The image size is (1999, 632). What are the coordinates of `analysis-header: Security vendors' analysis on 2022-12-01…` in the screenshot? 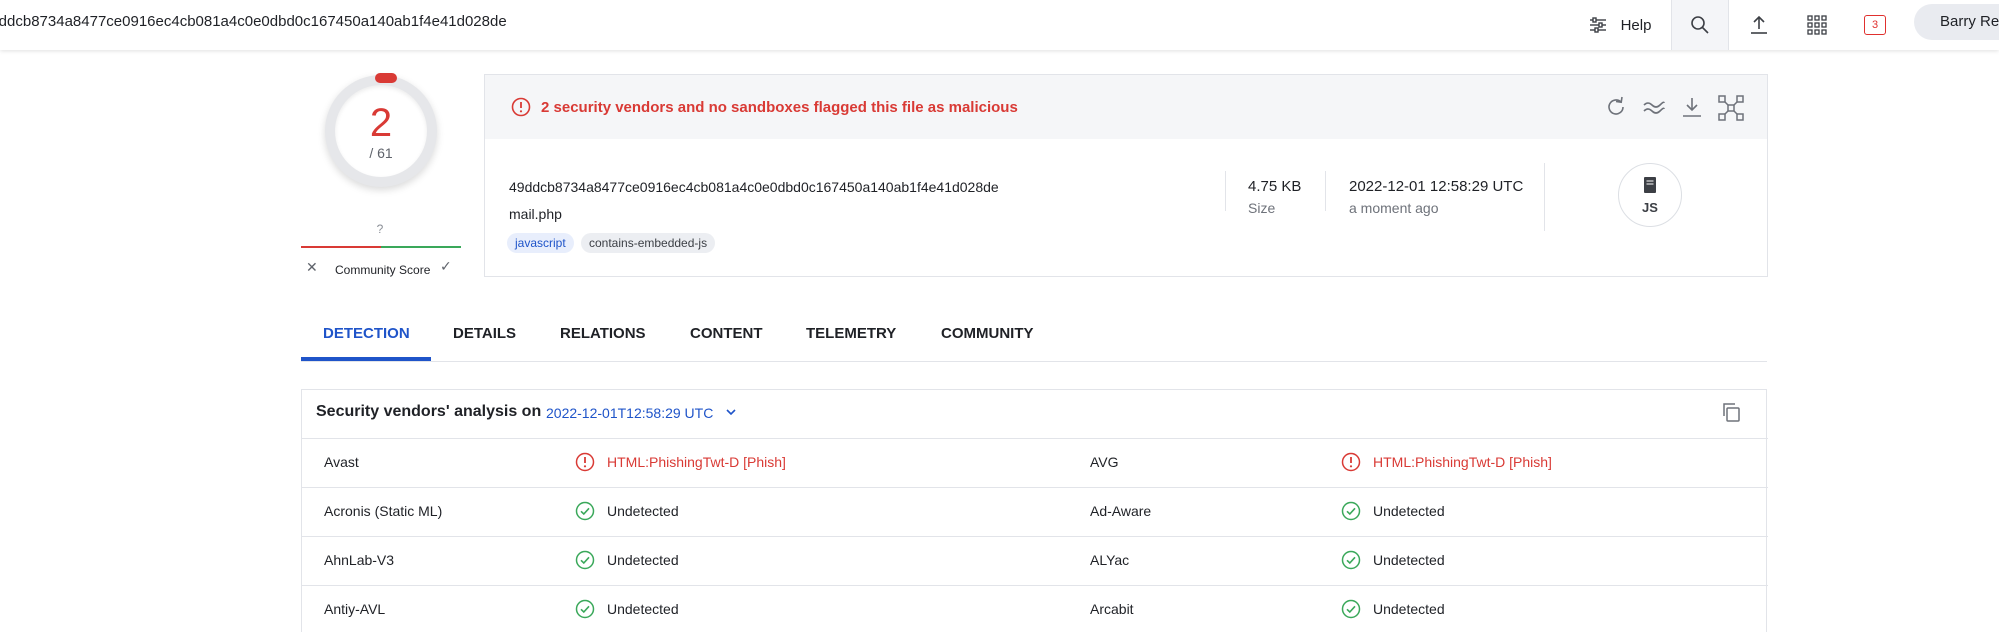 It's located at (1034, 414).